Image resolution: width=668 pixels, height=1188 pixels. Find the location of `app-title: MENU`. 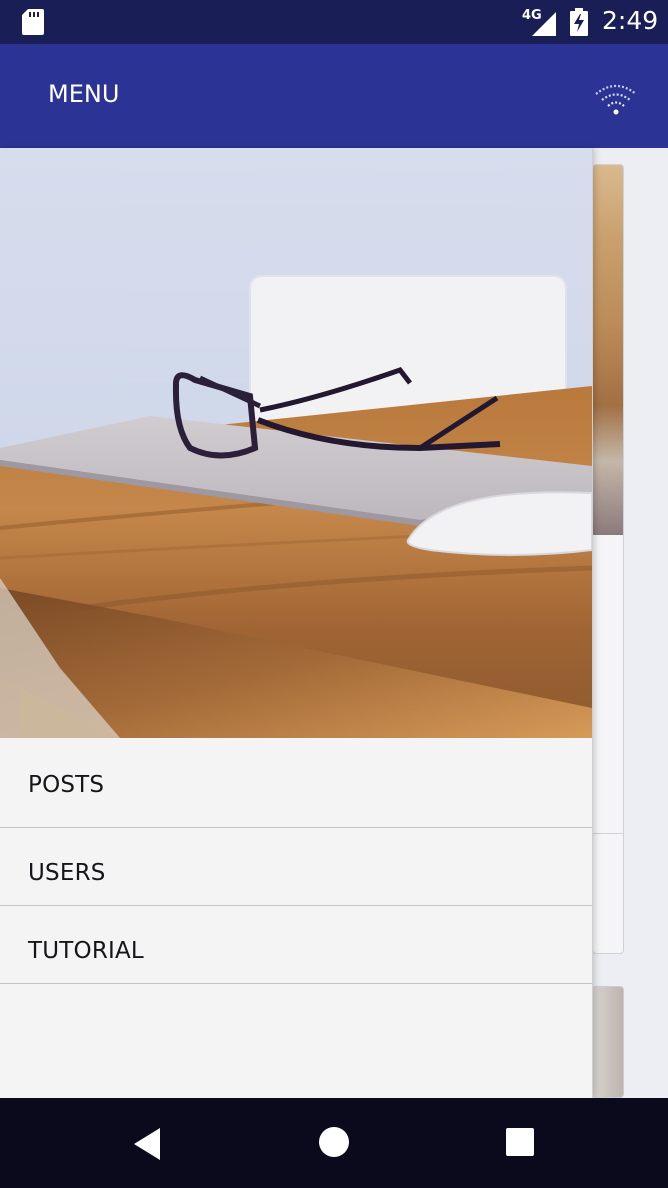

app-title: MENU is located at coordinates (84, 94).